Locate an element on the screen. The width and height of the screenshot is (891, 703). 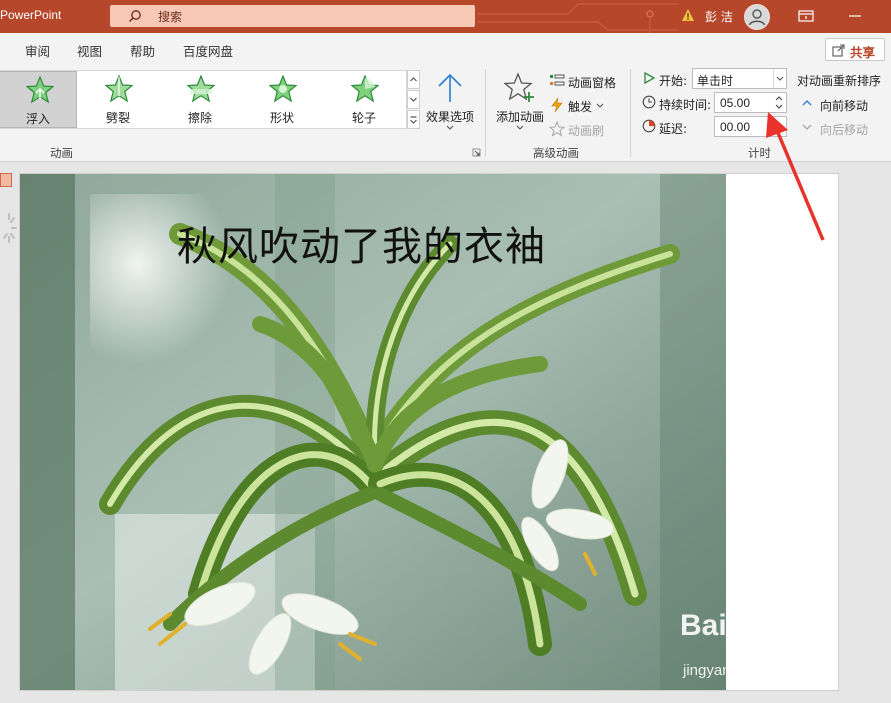
title-bar: PowerPoint 搜索 彭 洁 is located at coordinates (445, 16).